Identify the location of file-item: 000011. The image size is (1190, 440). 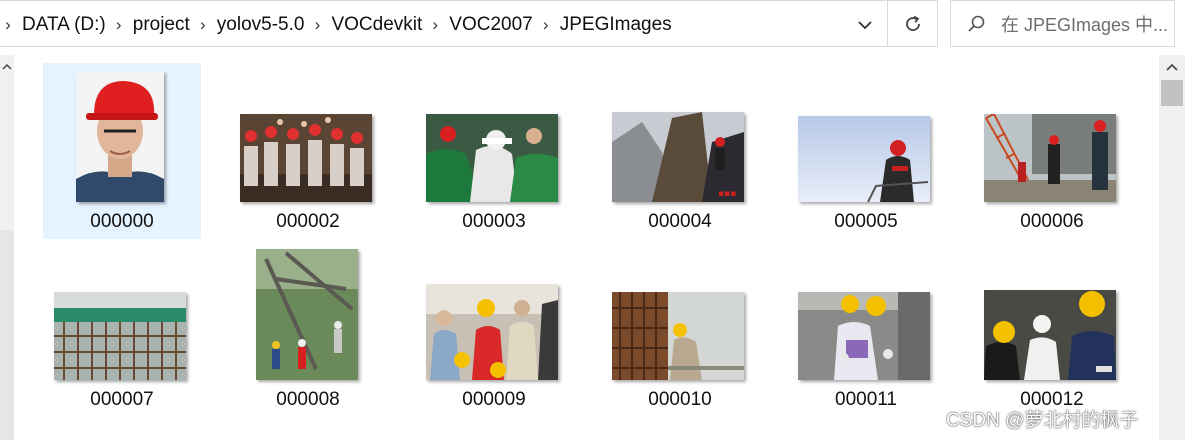
(866, 329).